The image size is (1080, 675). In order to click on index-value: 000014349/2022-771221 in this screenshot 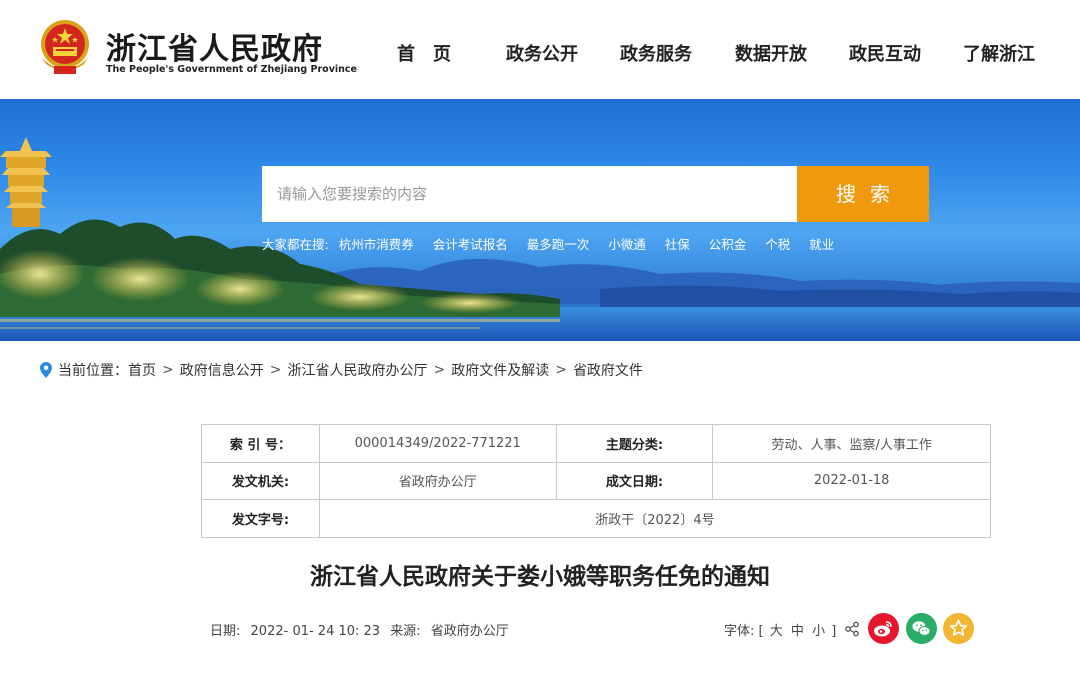, I will do `click(437, 443)`.